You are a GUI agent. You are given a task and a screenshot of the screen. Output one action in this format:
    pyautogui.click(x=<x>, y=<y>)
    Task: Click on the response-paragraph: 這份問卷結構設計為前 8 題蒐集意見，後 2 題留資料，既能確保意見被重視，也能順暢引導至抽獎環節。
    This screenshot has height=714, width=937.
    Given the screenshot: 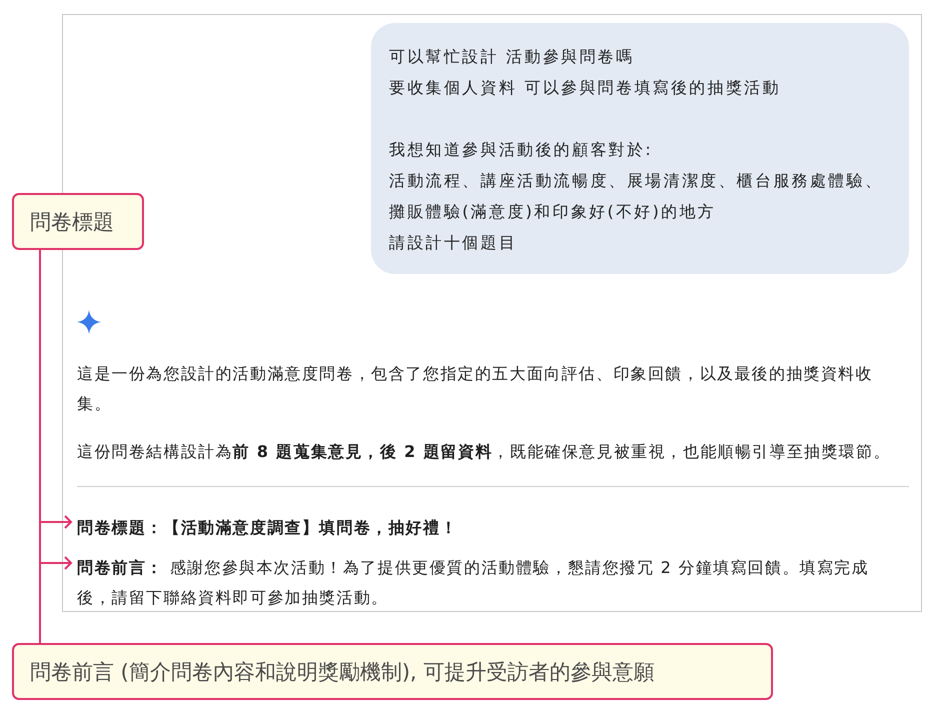 What is the action you would take?
    pyautogui.click(x=484, y=452)
    